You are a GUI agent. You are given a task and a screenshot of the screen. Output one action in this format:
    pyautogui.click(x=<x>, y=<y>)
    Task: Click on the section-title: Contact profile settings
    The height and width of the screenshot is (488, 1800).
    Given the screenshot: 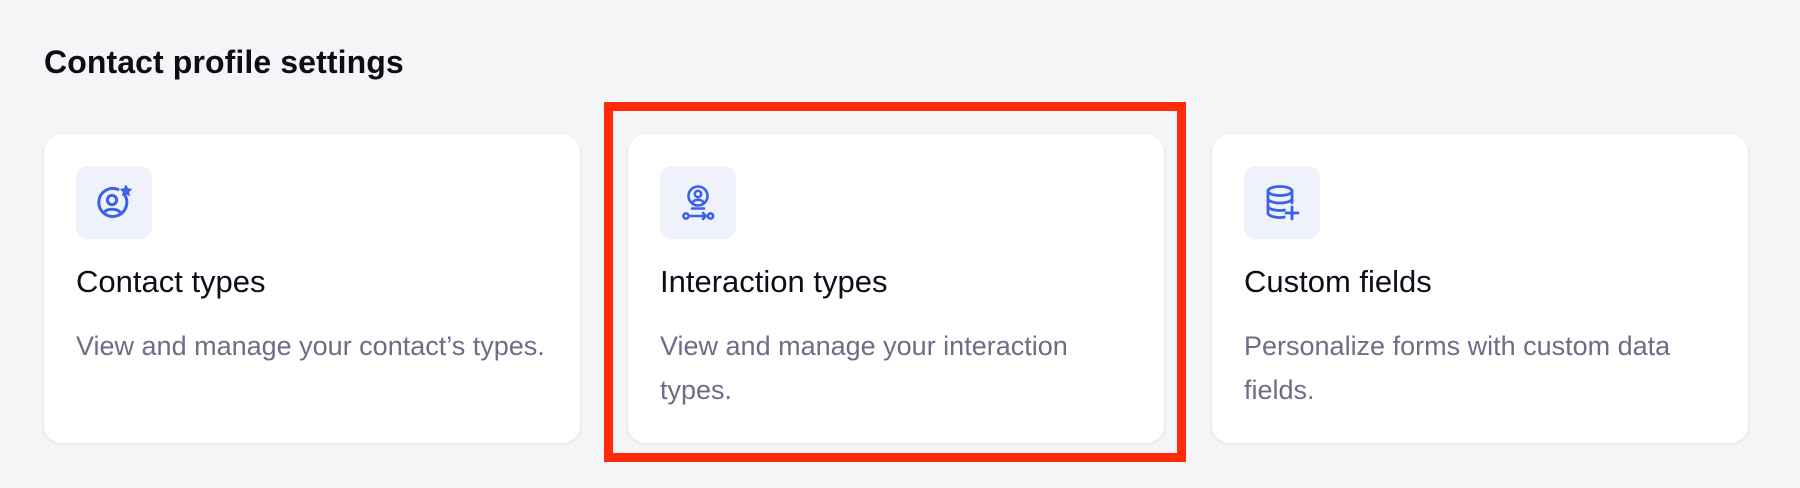 What is the action you would take?
    pyautogui.click(x=224, y=62)
    